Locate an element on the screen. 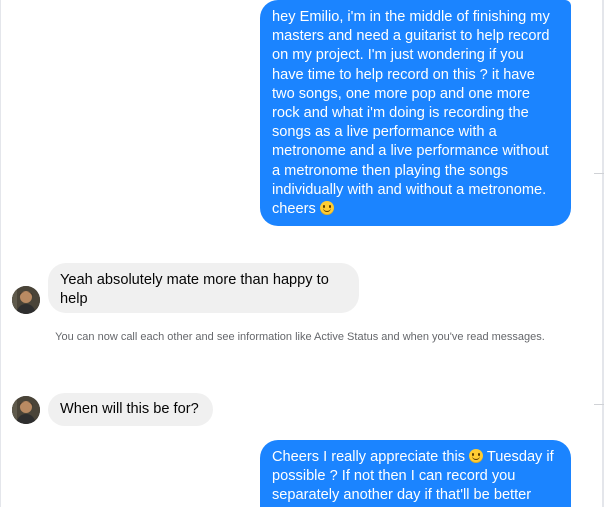 This screenshot has width=604, height=507. message-text: When will this be for? is located at coordinates (129, 409).